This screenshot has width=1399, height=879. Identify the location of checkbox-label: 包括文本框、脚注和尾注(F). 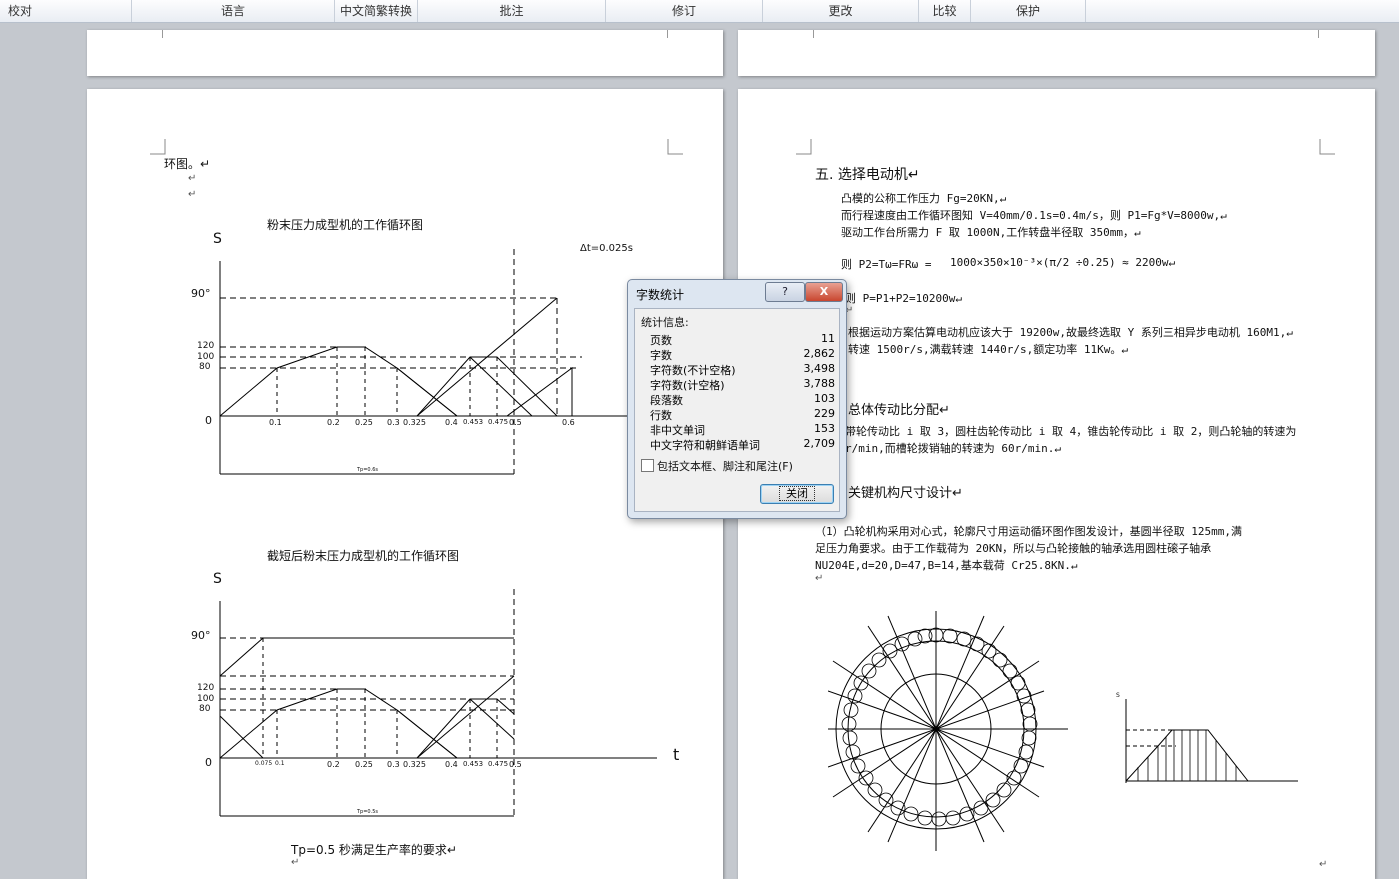
(725, 466).